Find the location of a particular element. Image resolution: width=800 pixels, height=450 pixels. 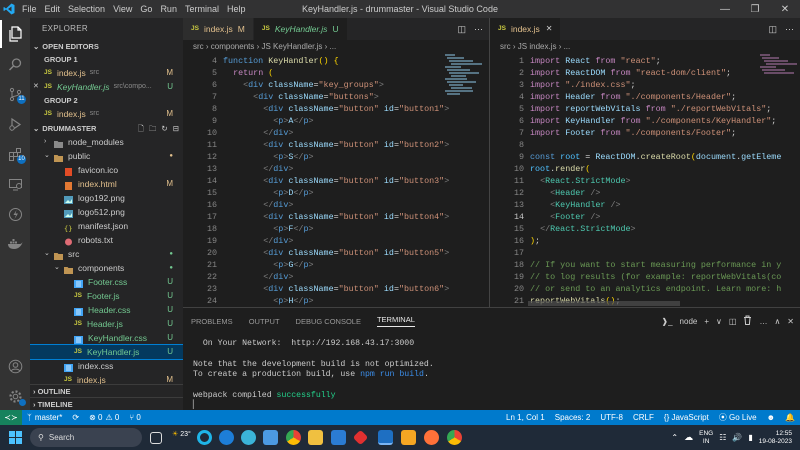

code-line: <div className="button" id="button4"> is located at coordinates (336, 217).